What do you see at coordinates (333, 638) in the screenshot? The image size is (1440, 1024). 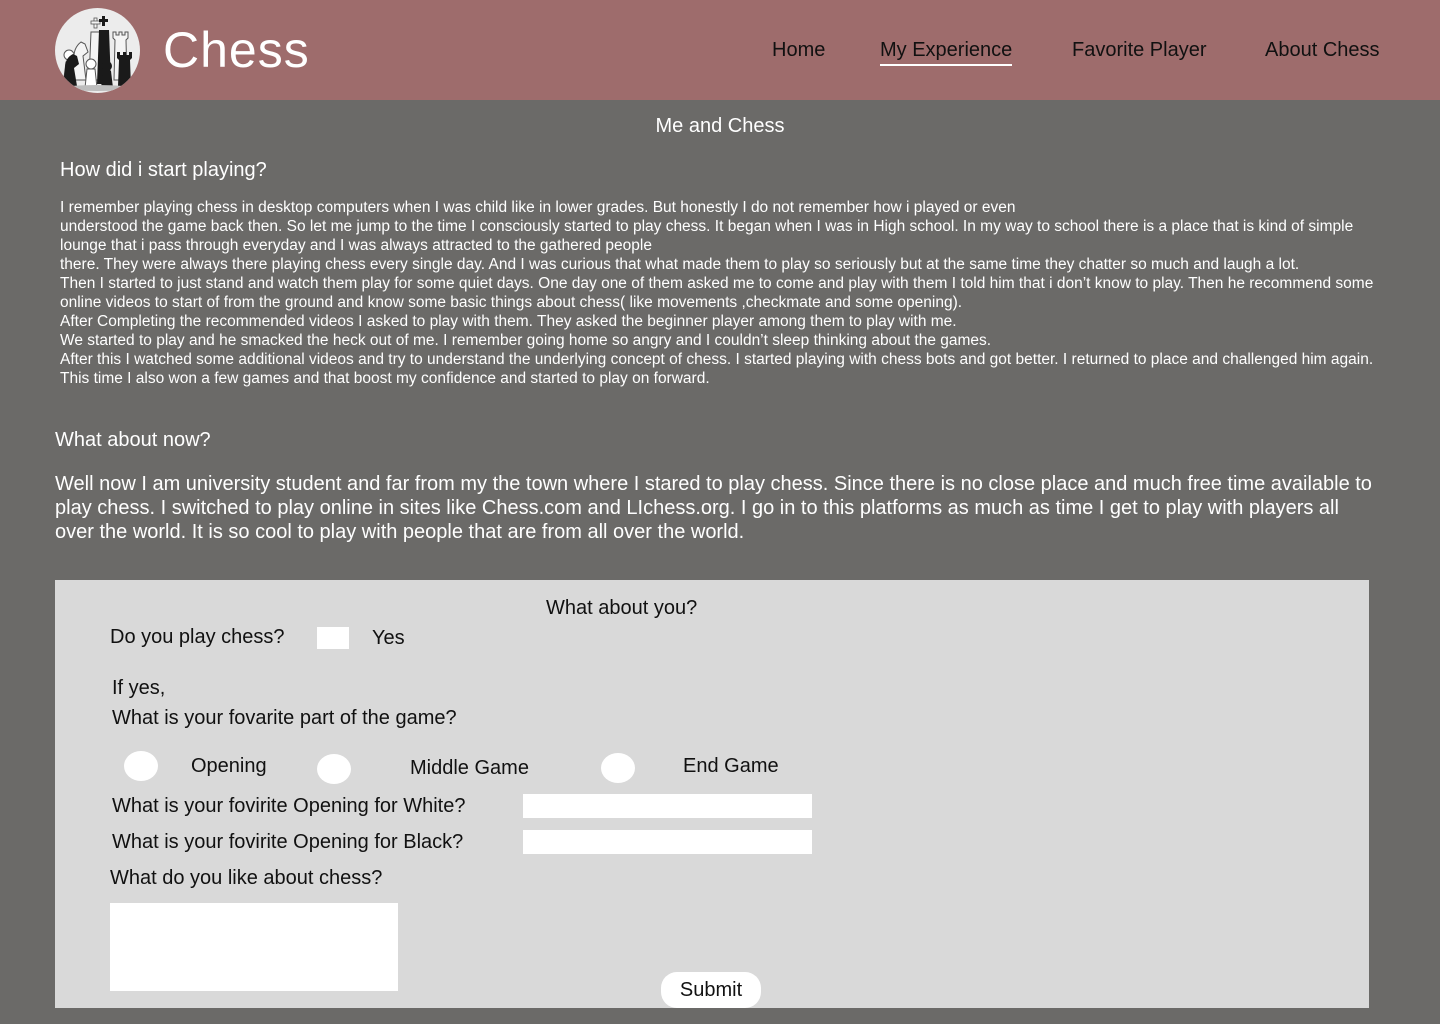 I see `play-chess-checkbox` at bounding box center [333, 638].